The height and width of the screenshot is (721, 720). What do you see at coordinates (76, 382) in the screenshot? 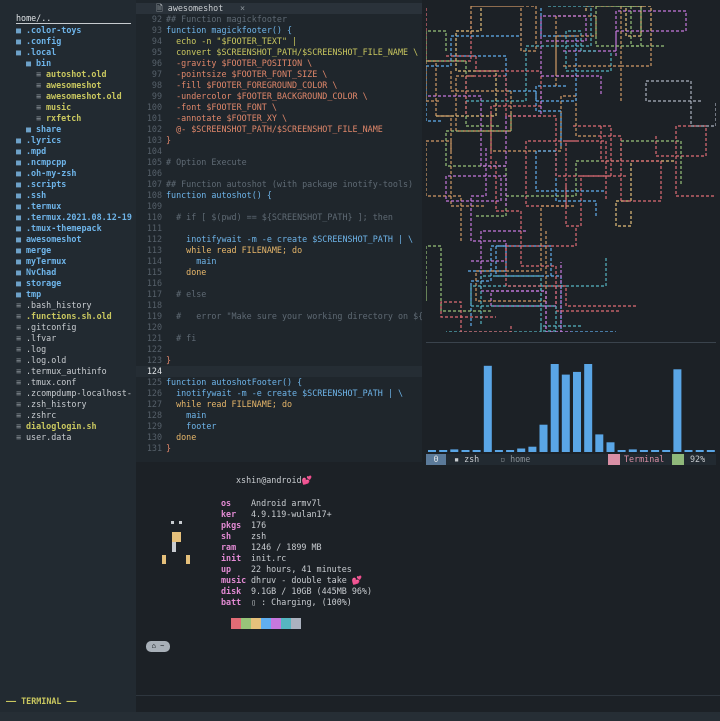
I see `file-item: ≡ .tmux.conf` at bounding box center [76, 382].